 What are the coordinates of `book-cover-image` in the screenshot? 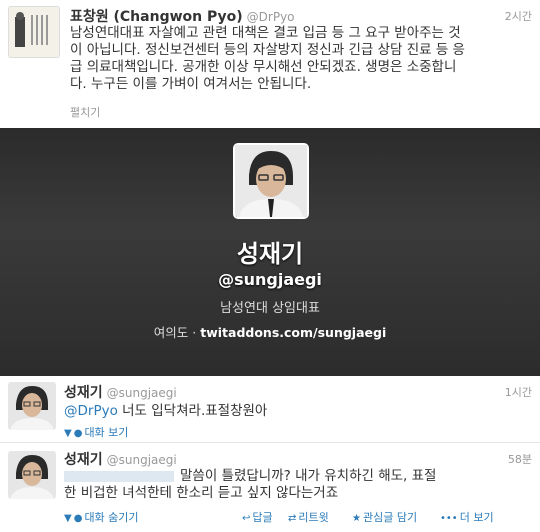 It's located at (34, 32).